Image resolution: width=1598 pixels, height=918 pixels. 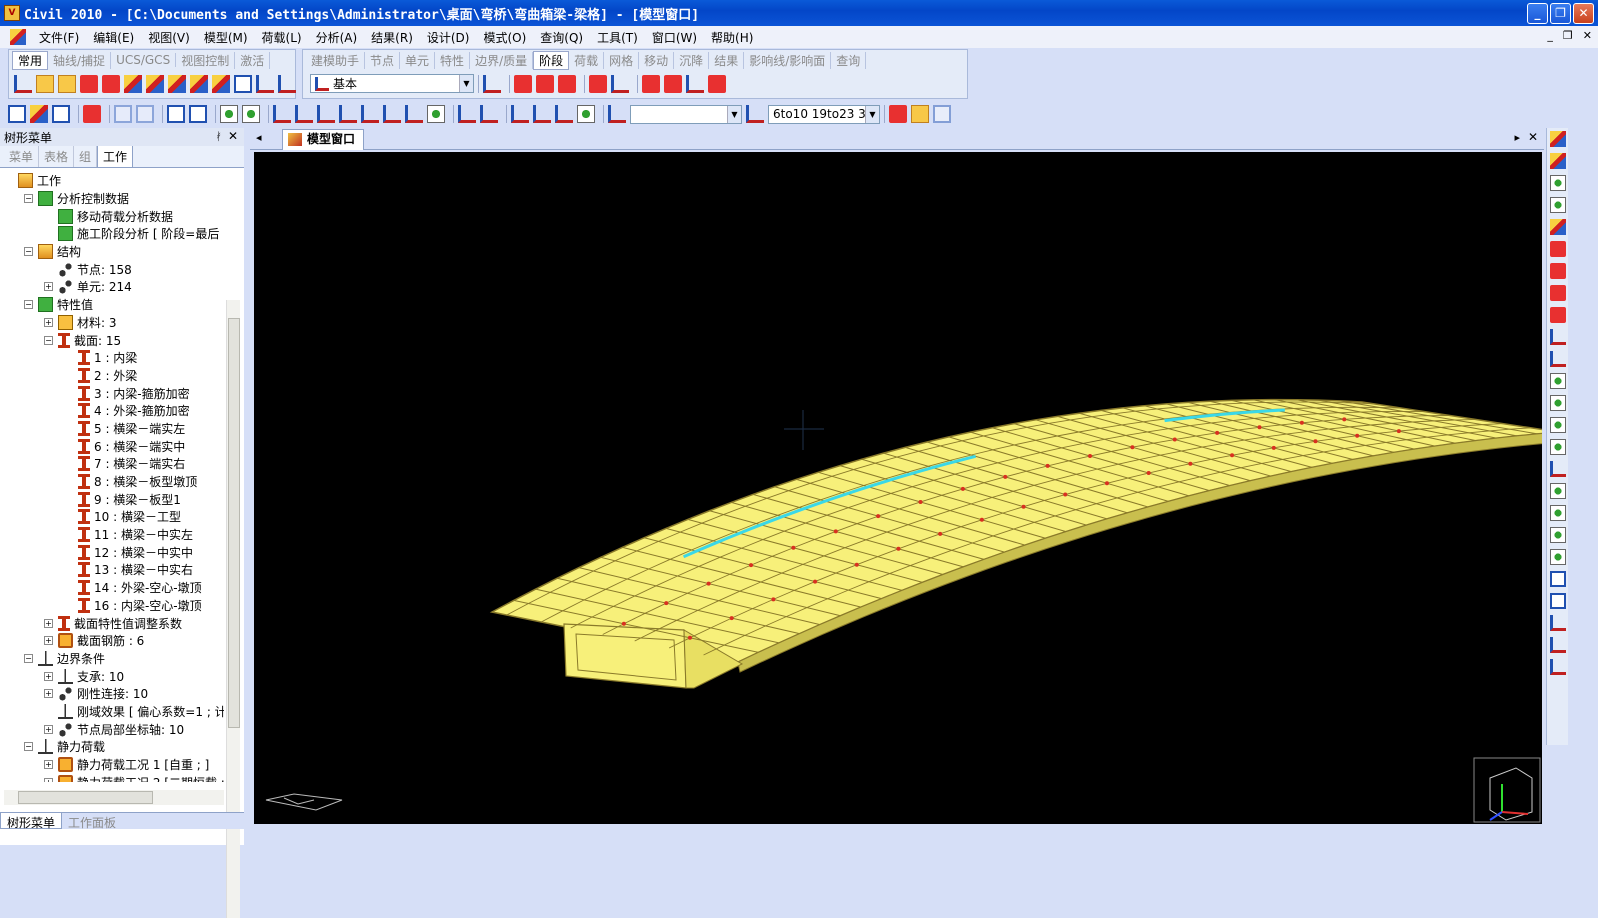 What do you see at coordinates (18, 37) in the screenshot?
I see `document-icon` at bounding box center [18, 37].